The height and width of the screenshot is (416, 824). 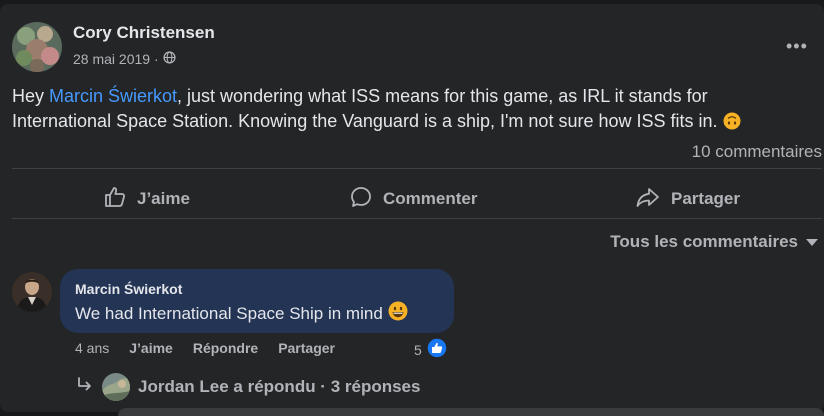 What do you see at coordinates (85, 387) in the screenshot?
I see `reply-arrow-icon` at bounding box center [85, 387].